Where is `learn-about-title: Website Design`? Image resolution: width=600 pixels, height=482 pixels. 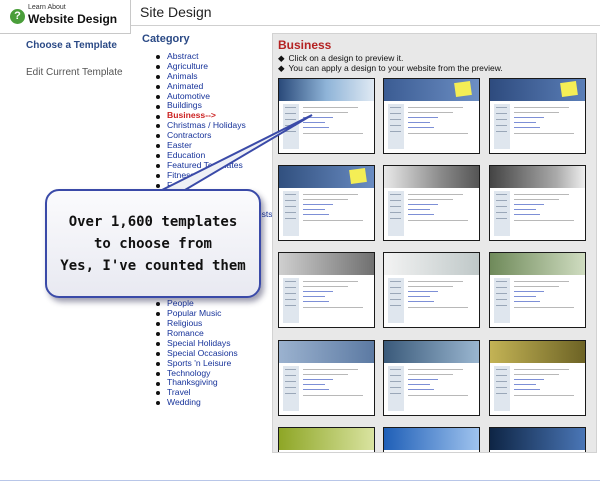
learn-about-title: Website Design is located at coordinates (73, 19).